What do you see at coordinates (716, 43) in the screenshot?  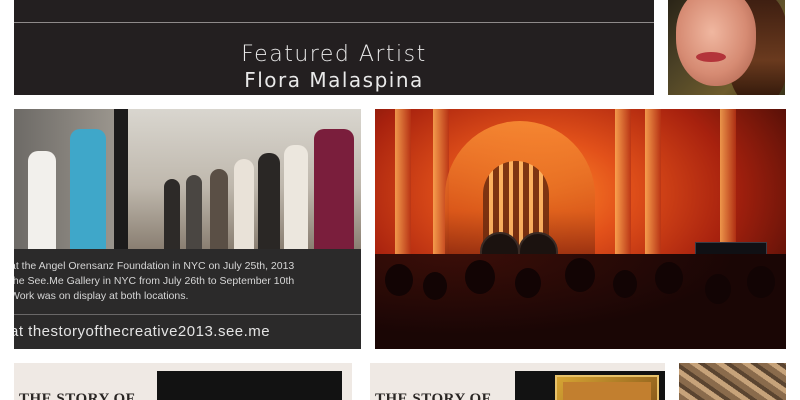 I see `portrait-face` at bounding box center [716, 43].